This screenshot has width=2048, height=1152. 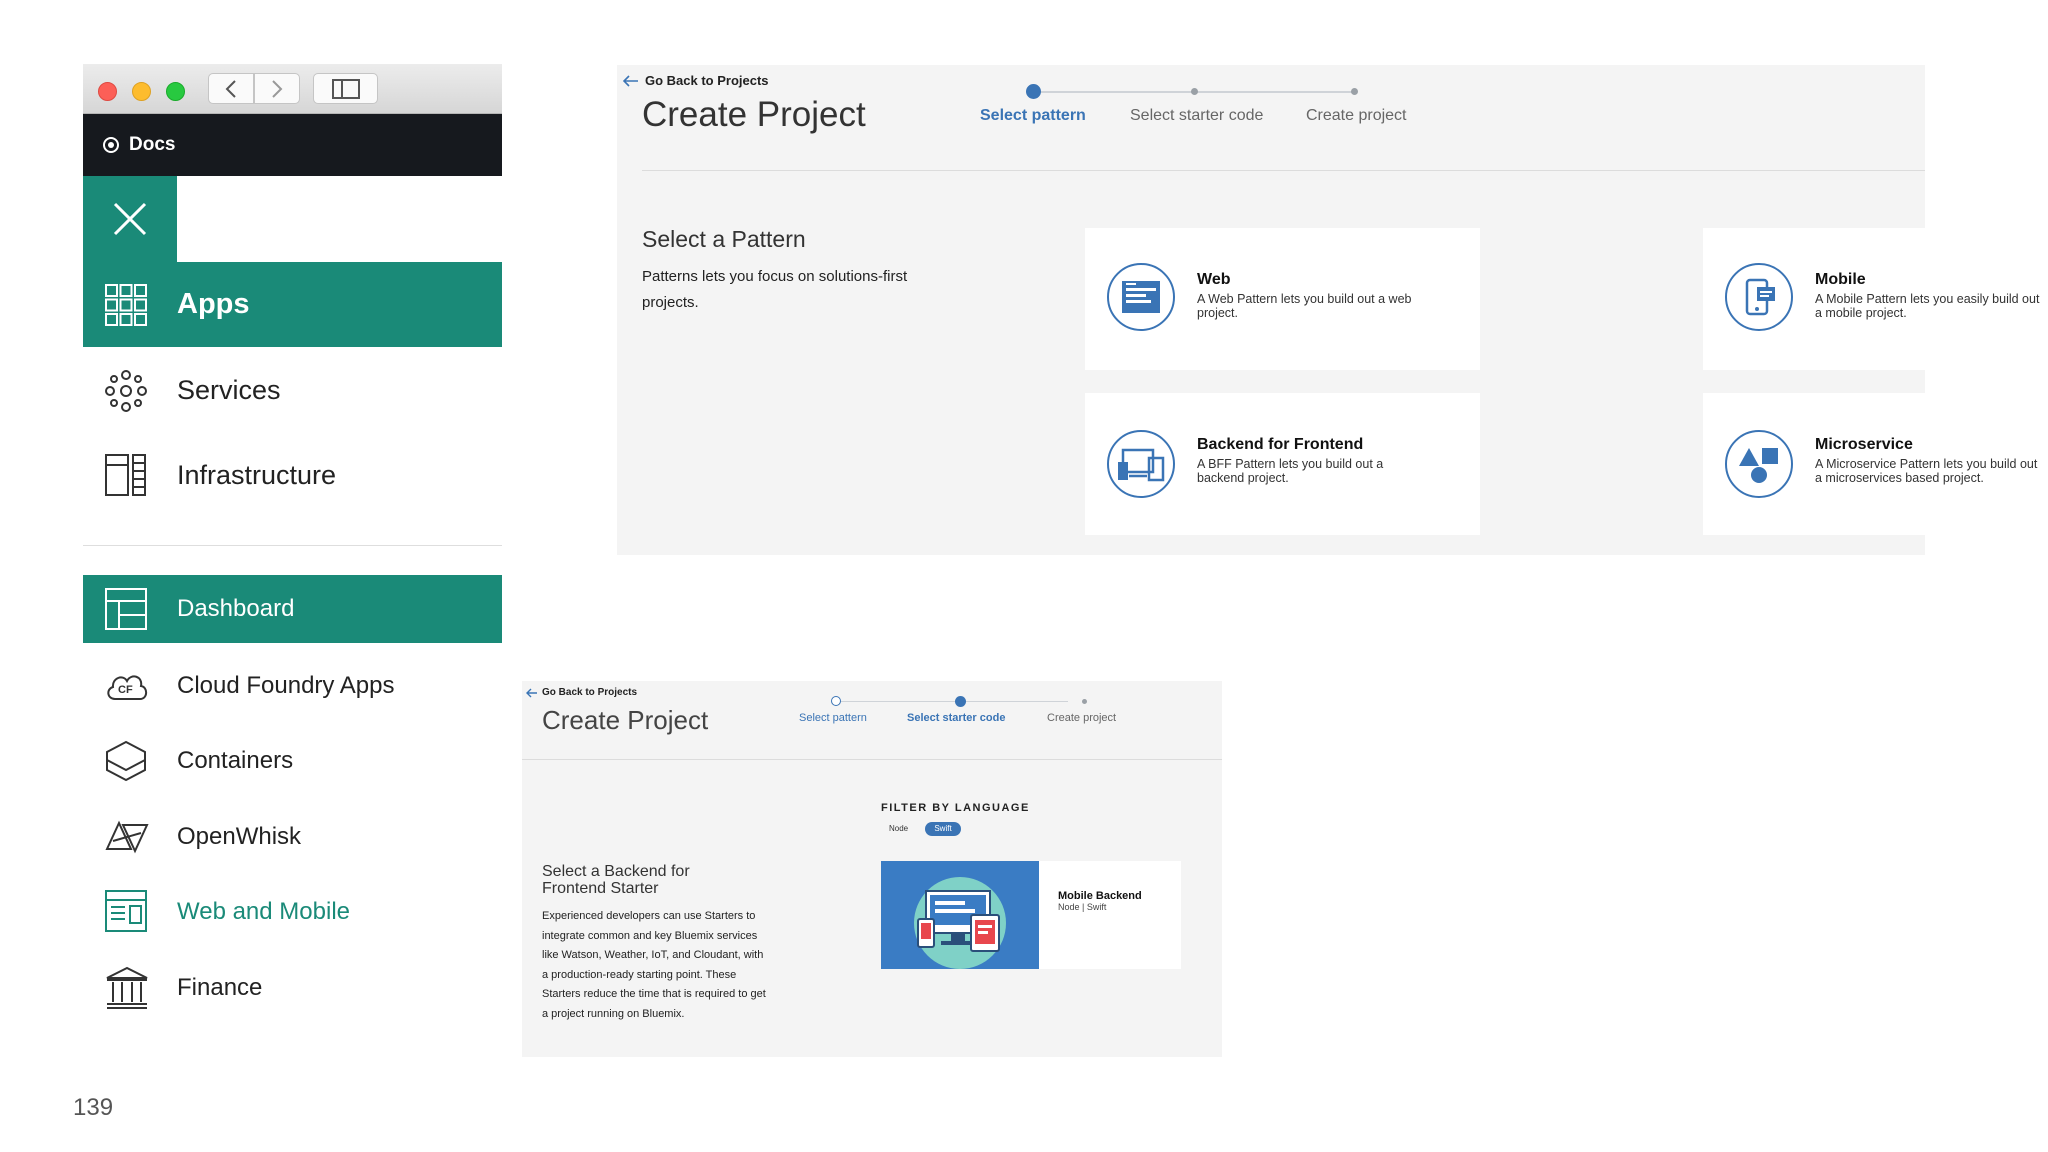 What do you see at coordinates (1280, 444) in the screenshot?
I see `card-title: Backend for Frontend` at bounding box center [1280, 444].